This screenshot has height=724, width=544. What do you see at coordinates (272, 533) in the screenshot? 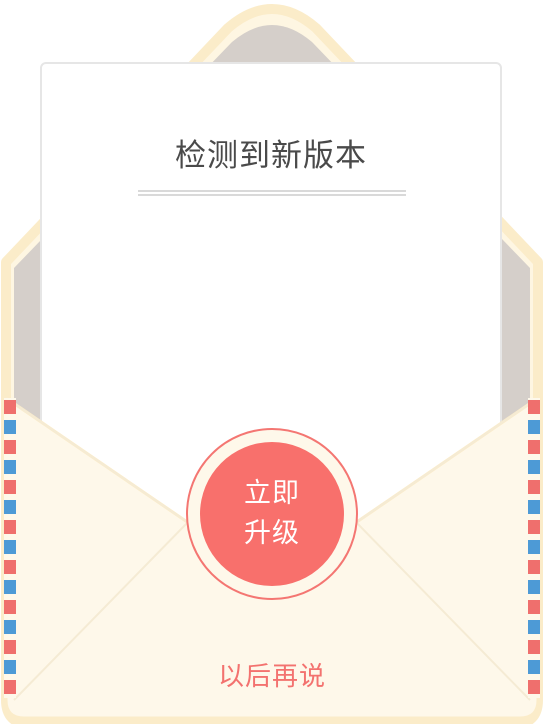
I see `upgrade-button-line2: 升级` at bounding box center [272, 533].